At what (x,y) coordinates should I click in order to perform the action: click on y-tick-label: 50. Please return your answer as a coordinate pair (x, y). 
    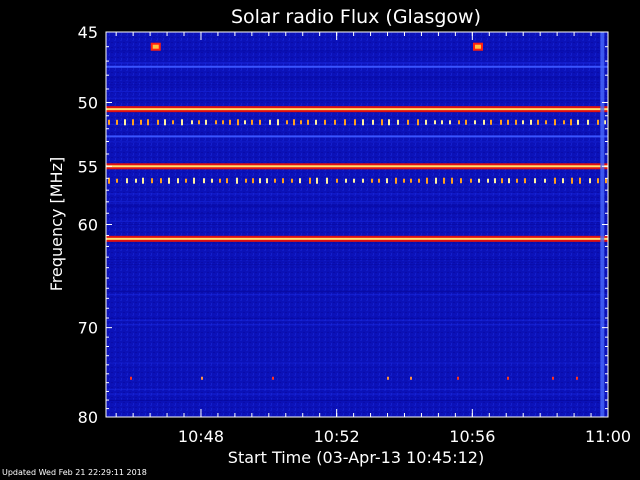
    Looking at the image, I should click on (88, 103).